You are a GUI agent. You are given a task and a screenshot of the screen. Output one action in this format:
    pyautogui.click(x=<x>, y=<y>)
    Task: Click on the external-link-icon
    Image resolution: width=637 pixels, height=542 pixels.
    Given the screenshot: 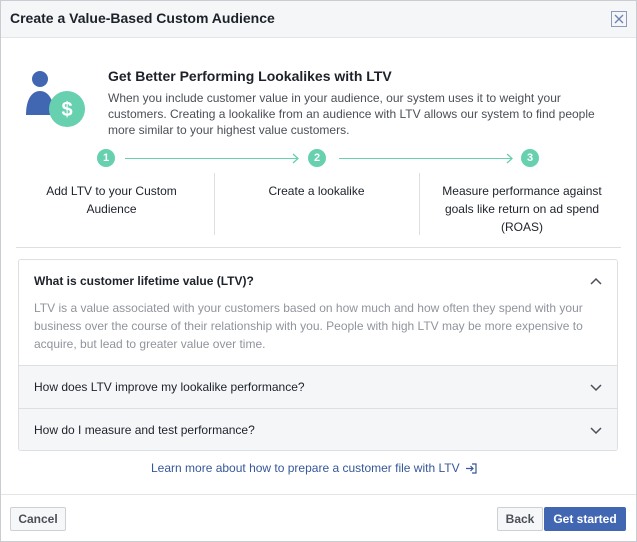 What is the action you would take?
    pyautogui.click(x=471, y=468)
    